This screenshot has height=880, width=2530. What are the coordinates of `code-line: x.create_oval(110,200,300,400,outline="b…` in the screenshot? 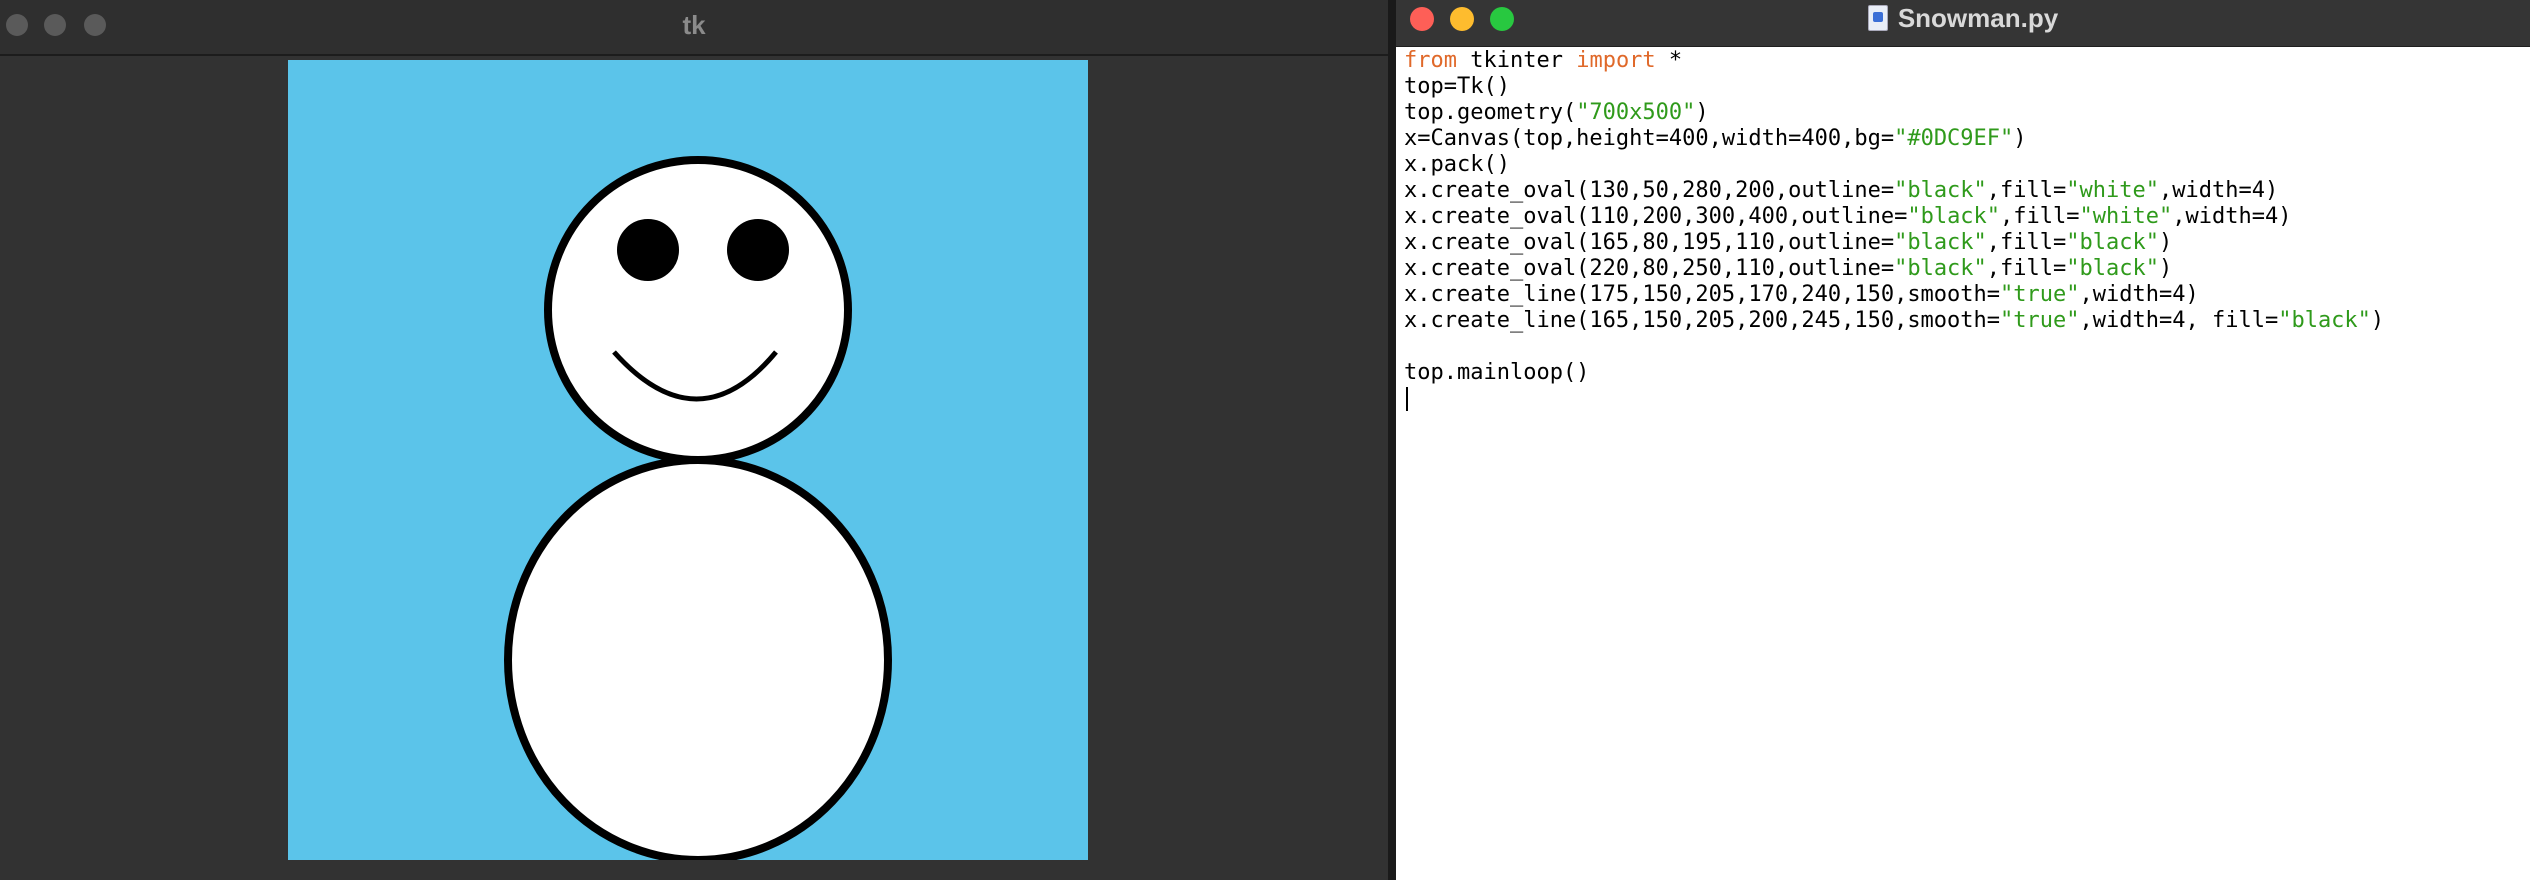 It's located at (1964, 217).